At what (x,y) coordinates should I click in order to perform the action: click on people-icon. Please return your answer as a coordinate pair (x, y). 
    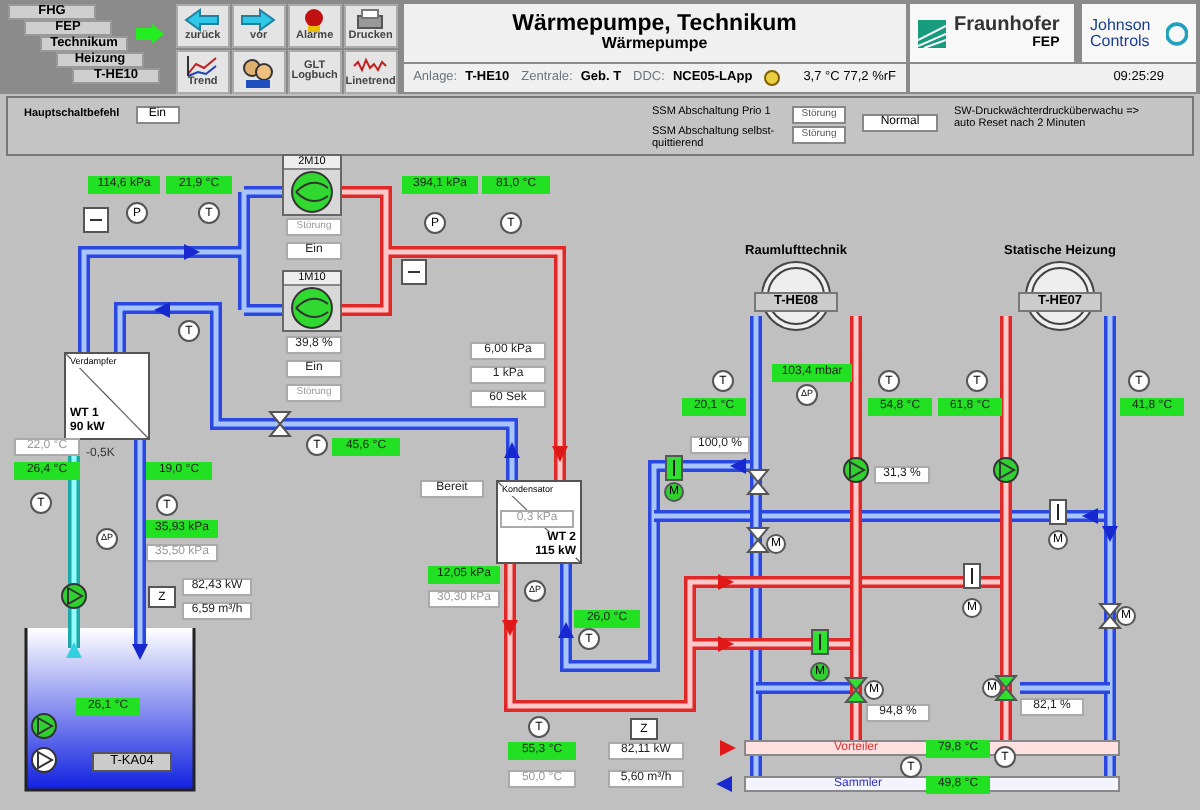
    Looking at the image, I should click on (258, 72).